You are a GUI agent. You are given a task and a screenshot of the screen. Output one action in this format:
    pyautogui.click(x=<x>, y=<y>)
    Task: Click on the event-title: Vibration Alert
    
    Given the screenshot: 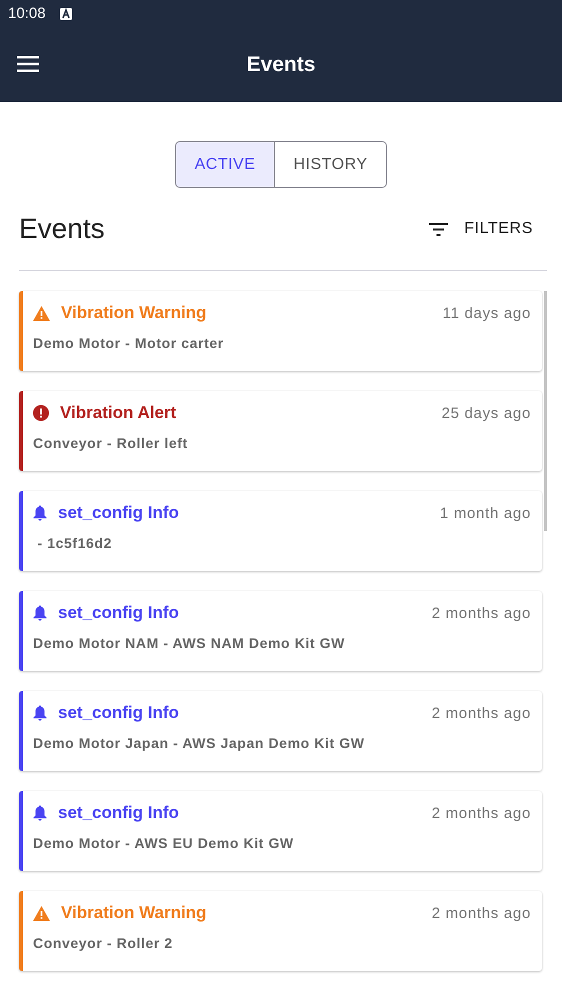 What is the action you would take?
    pyautogui.click(x=118, y=413)
    